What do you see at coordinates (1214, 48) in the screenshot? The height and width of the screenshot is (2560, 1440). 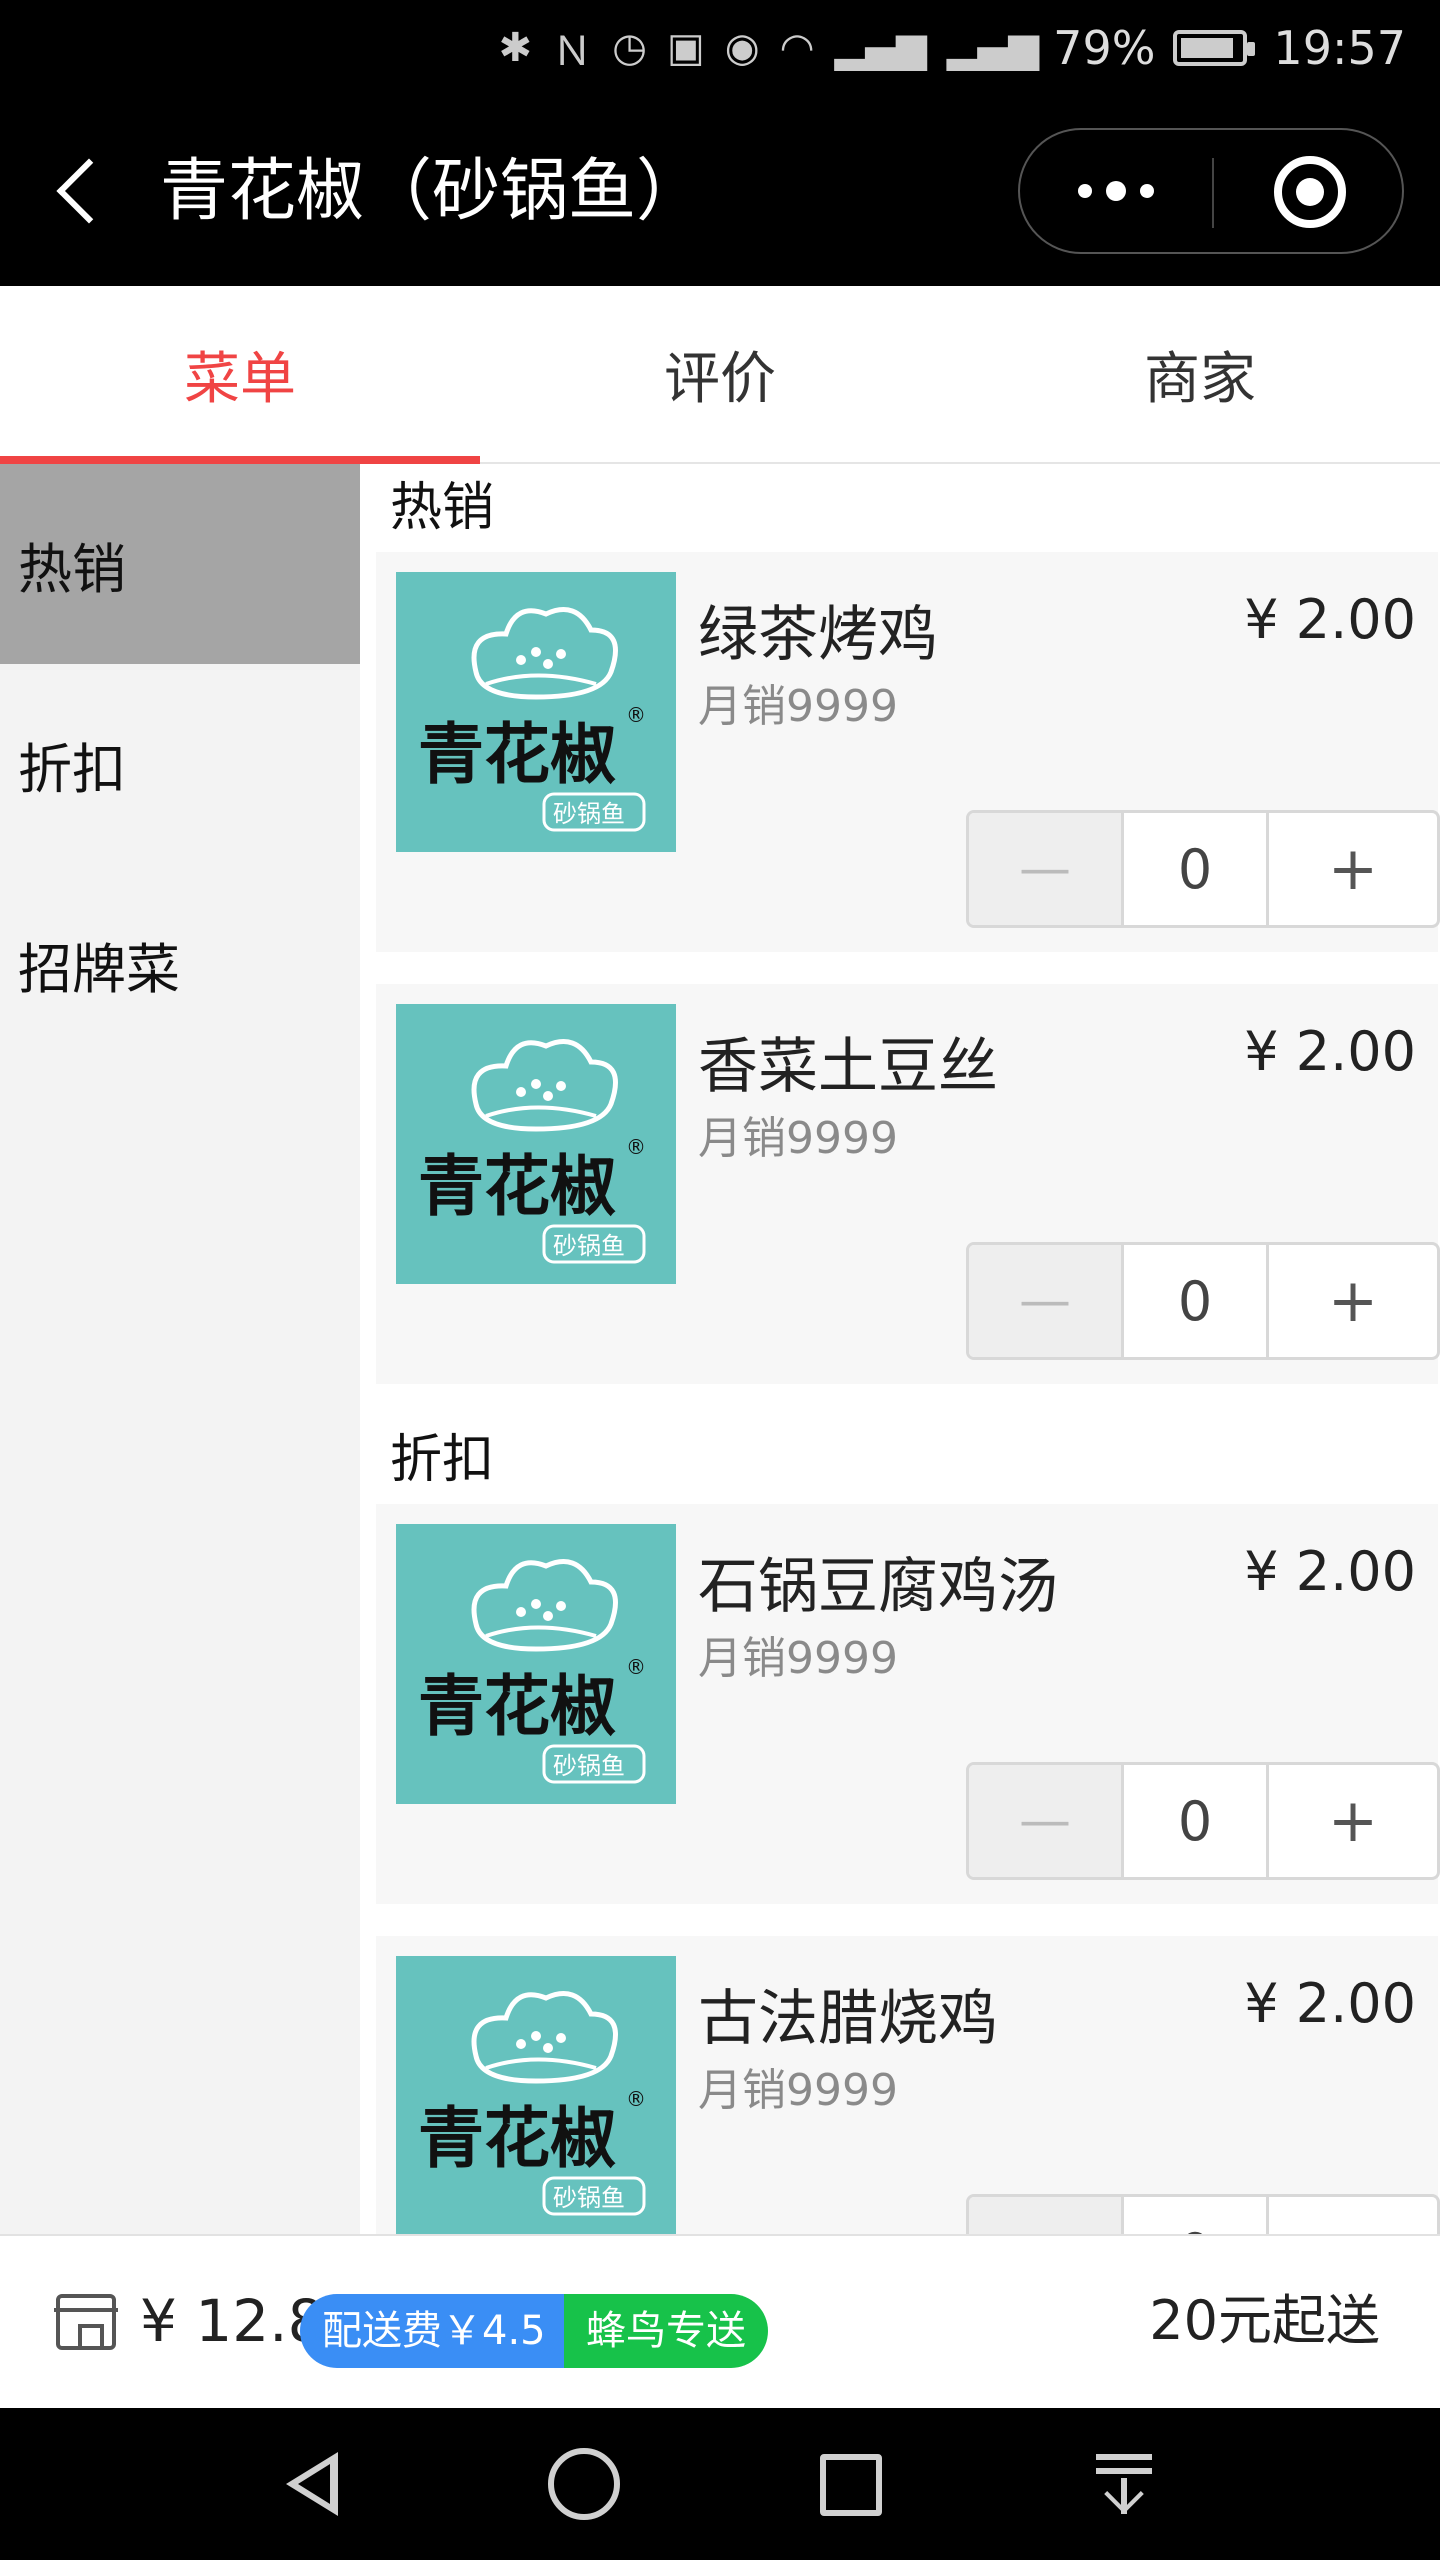 I see `battery-icon` at bounding box center [1214, 48].